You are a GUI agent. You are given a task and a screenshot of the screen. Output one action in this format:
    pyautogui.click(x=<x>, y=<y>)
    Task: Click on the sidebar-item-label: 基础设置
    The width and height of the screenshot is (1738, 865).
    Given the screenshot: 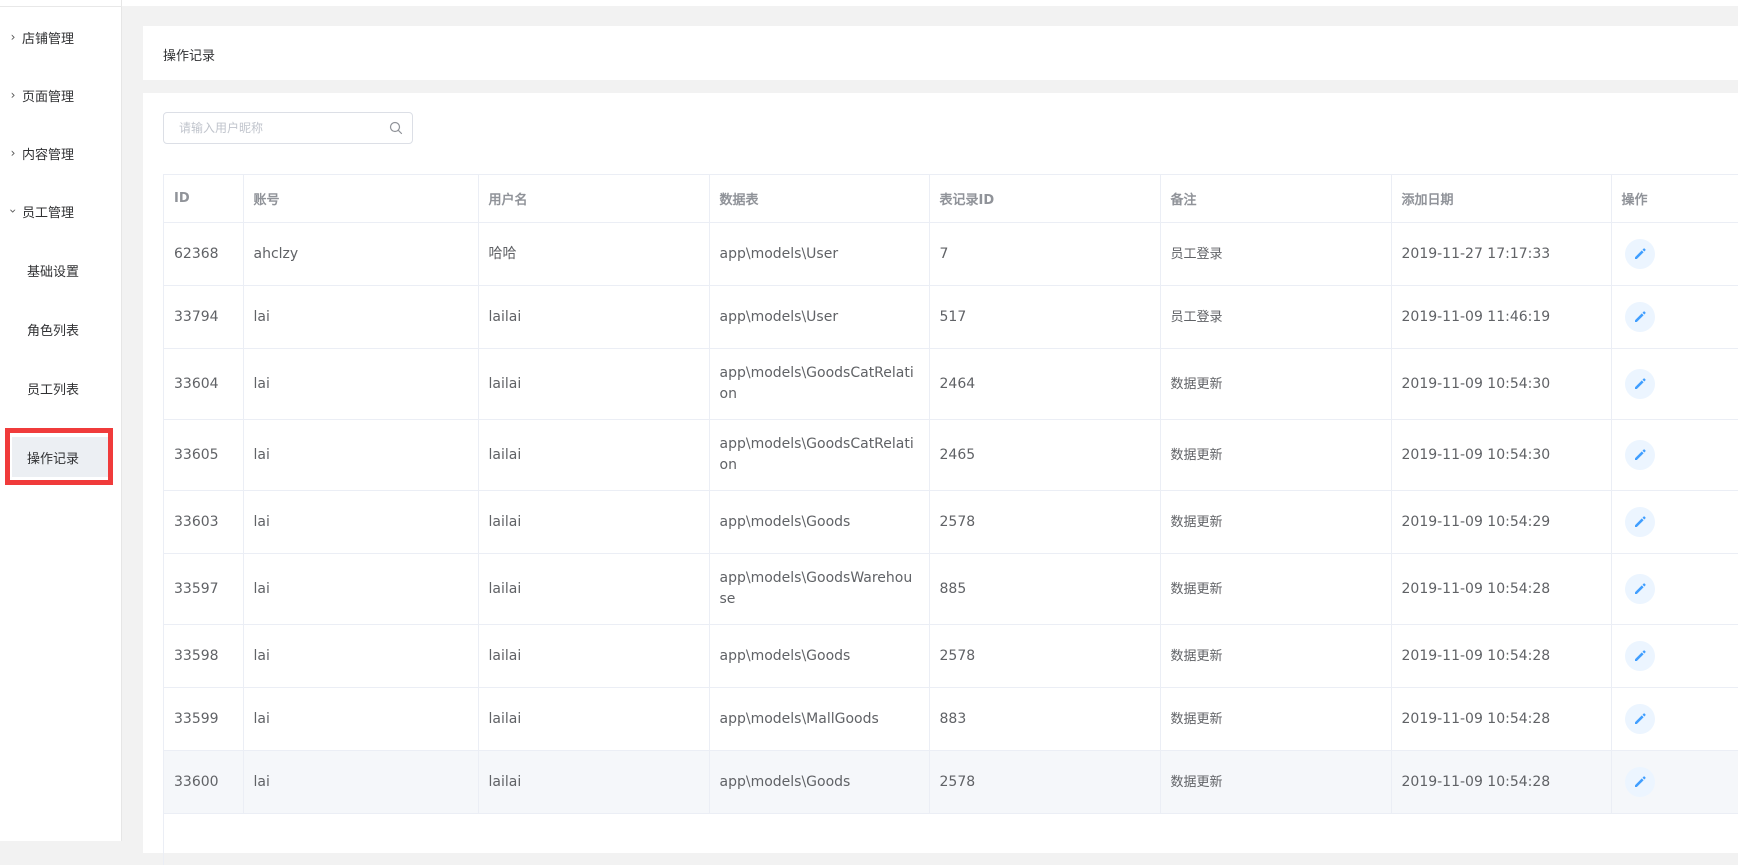 What is the action you would take?
    pyautogui.click(x=53, y=272)
    